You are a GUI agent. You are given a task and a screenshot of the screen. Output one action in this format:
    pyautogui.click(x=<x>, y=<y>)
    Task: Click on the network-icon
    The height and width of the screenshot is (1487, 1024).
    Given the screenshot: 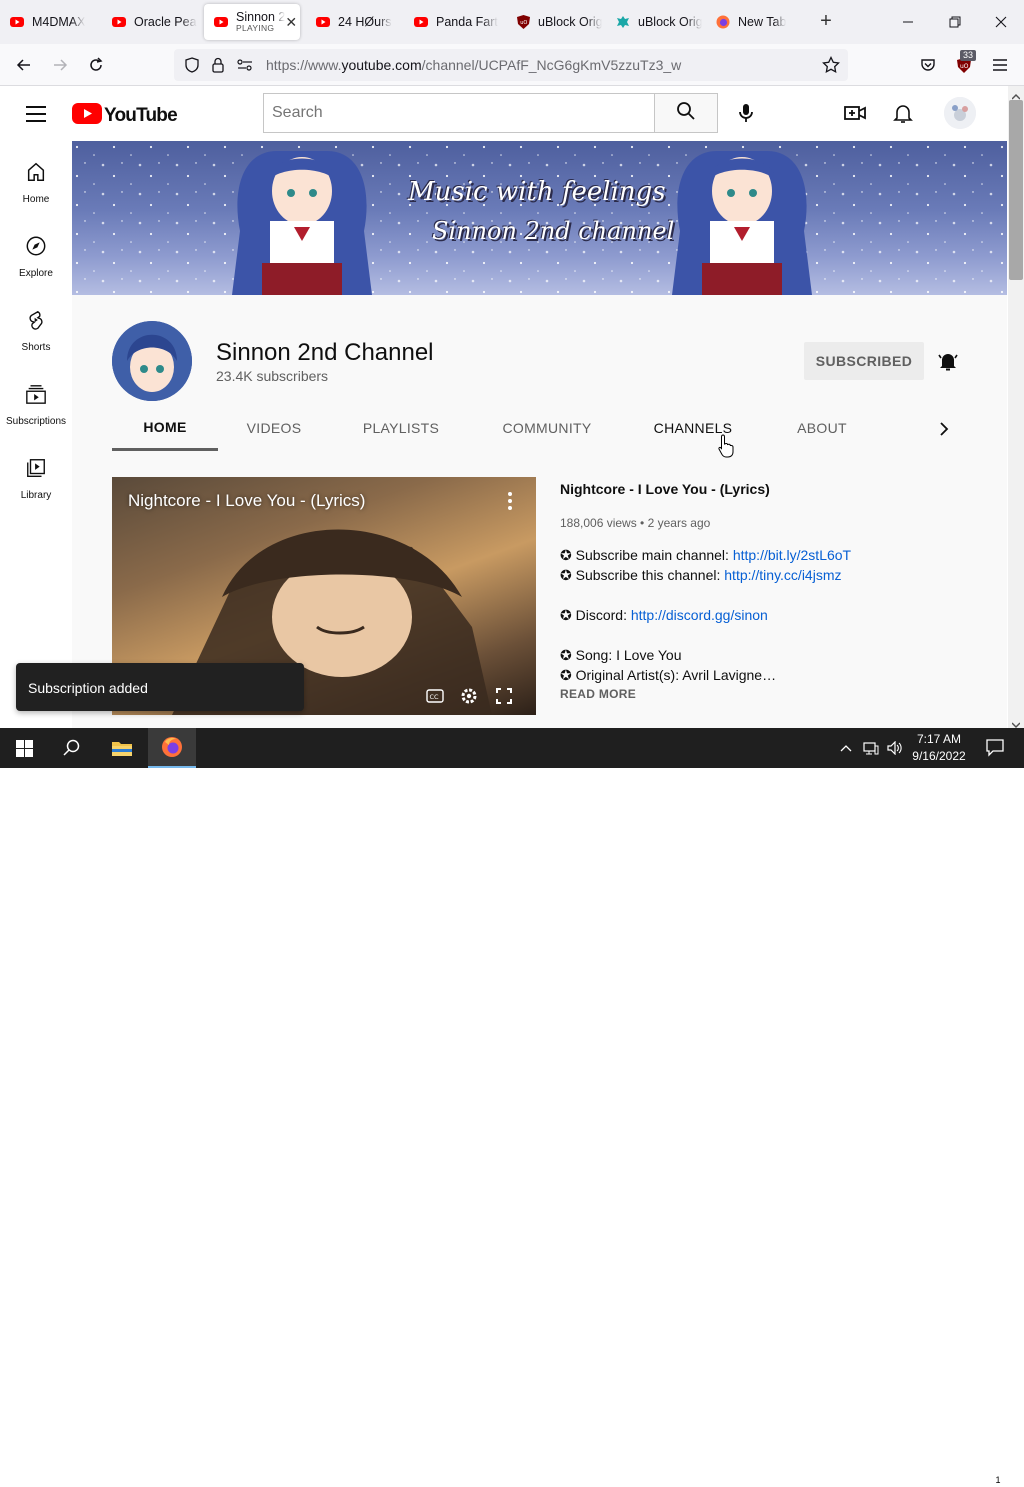 What is the action you would take?
    pyautogui.click(x=871, y=748)
    